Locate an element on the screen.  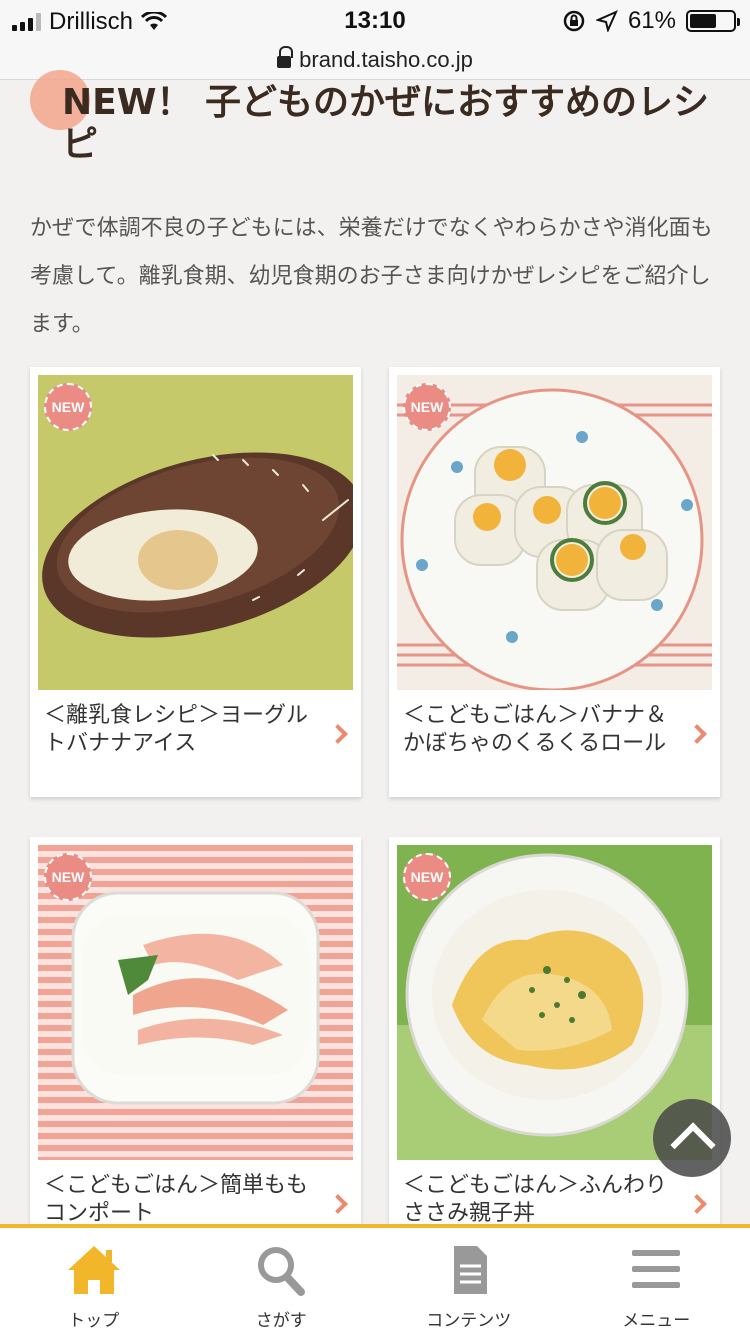
recipe-card: NEW ＜こどもごはん＞バナナ＆かぼちゃのくるくるロール is located at coordinates (554, 582).